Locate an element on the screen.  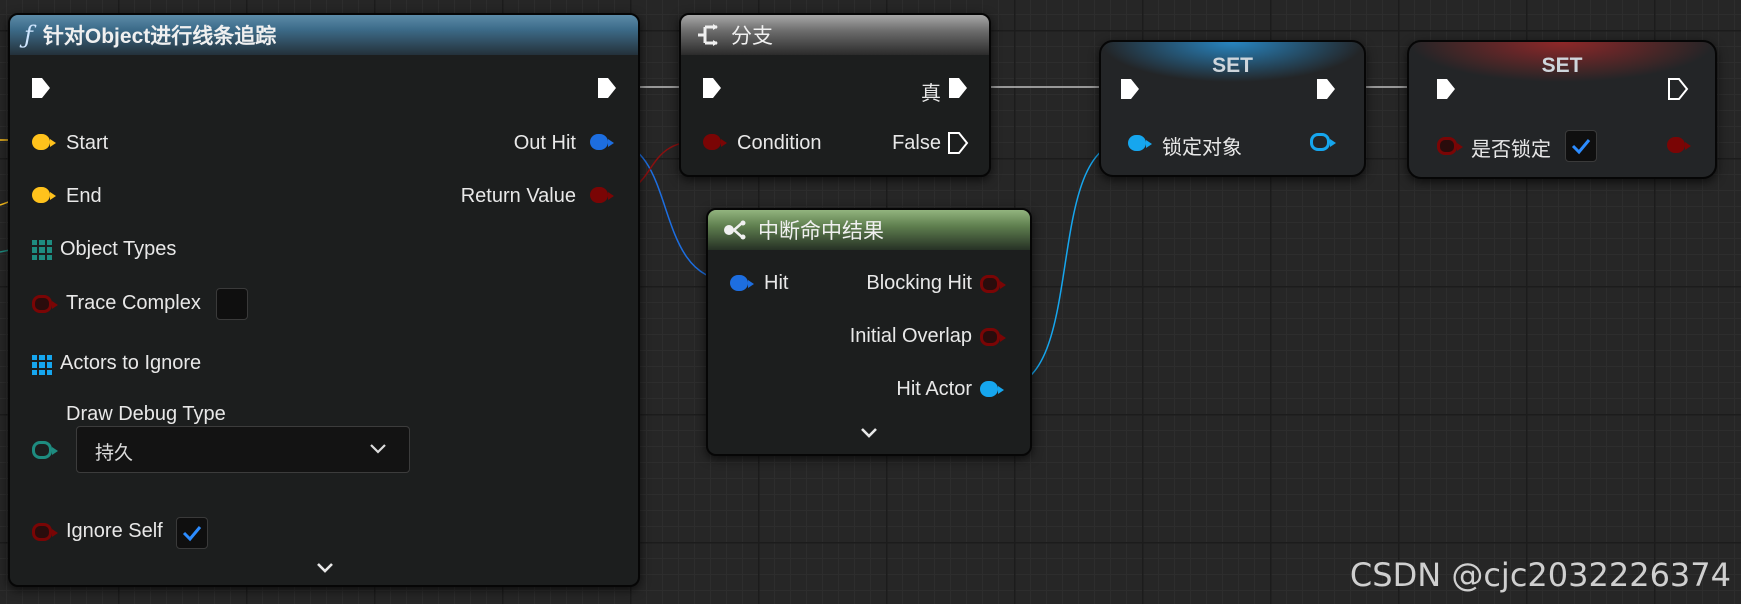
out-hit-pin is located at coordinates (602, 142).